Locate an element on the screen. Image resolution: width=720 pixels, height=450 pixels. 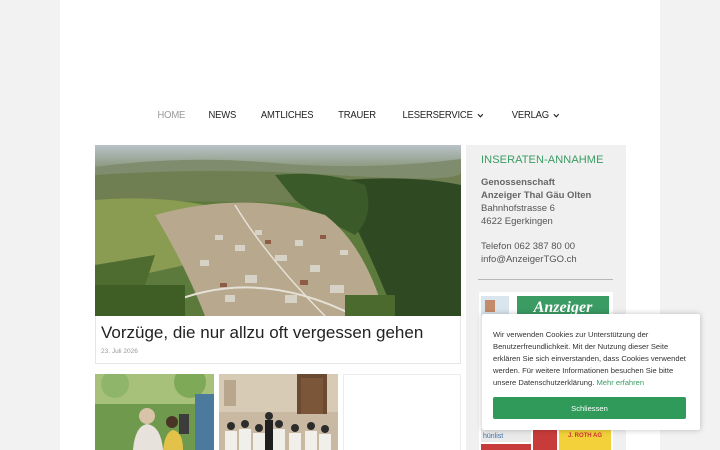
article-date: 23. Juli 2026 is located at coordinates (119, 351).